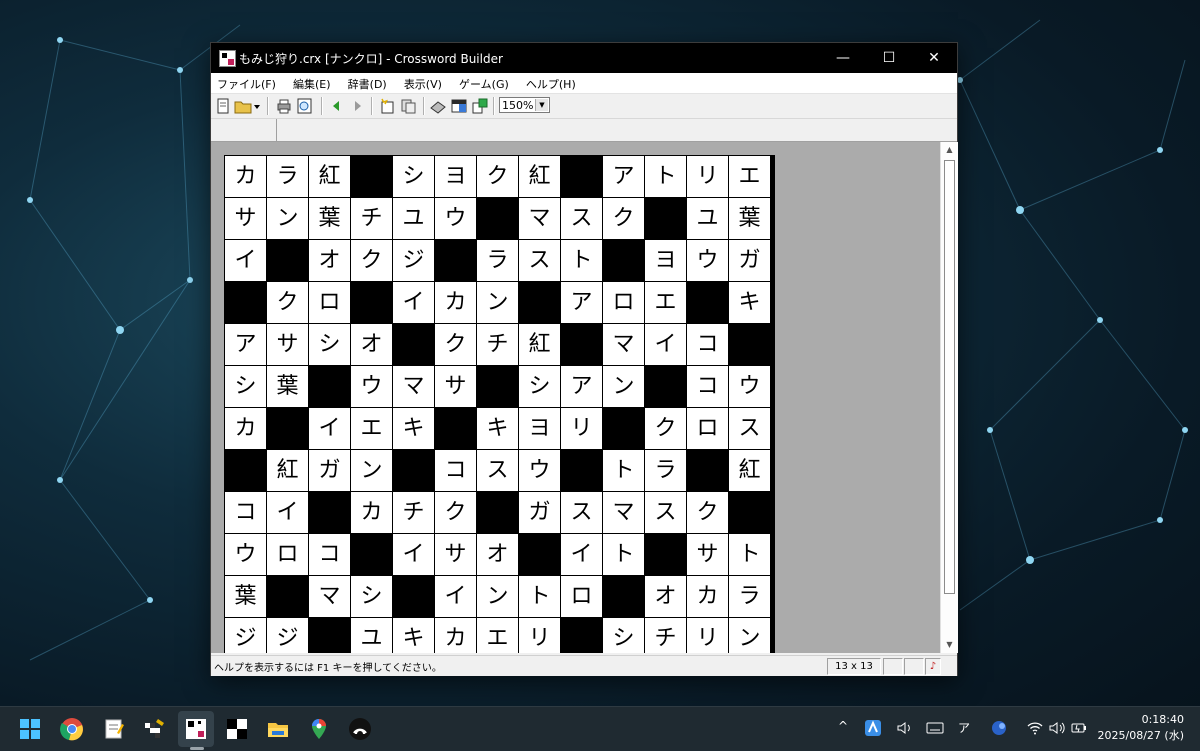 This screenshot has height=751, width=1200. What do you see at coordinates (227, 58) in the screenshot?
I see `app-icon` at bounding box center [227, 58].